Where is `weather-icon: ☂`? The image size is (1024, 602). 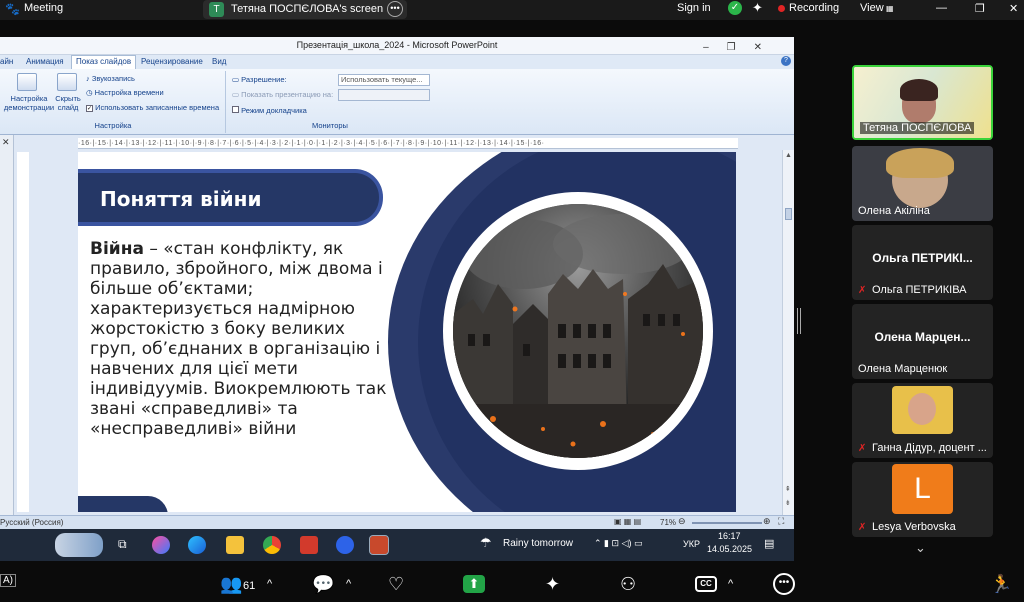 weather-icon: ☂ is located at coordinates (486, 542).